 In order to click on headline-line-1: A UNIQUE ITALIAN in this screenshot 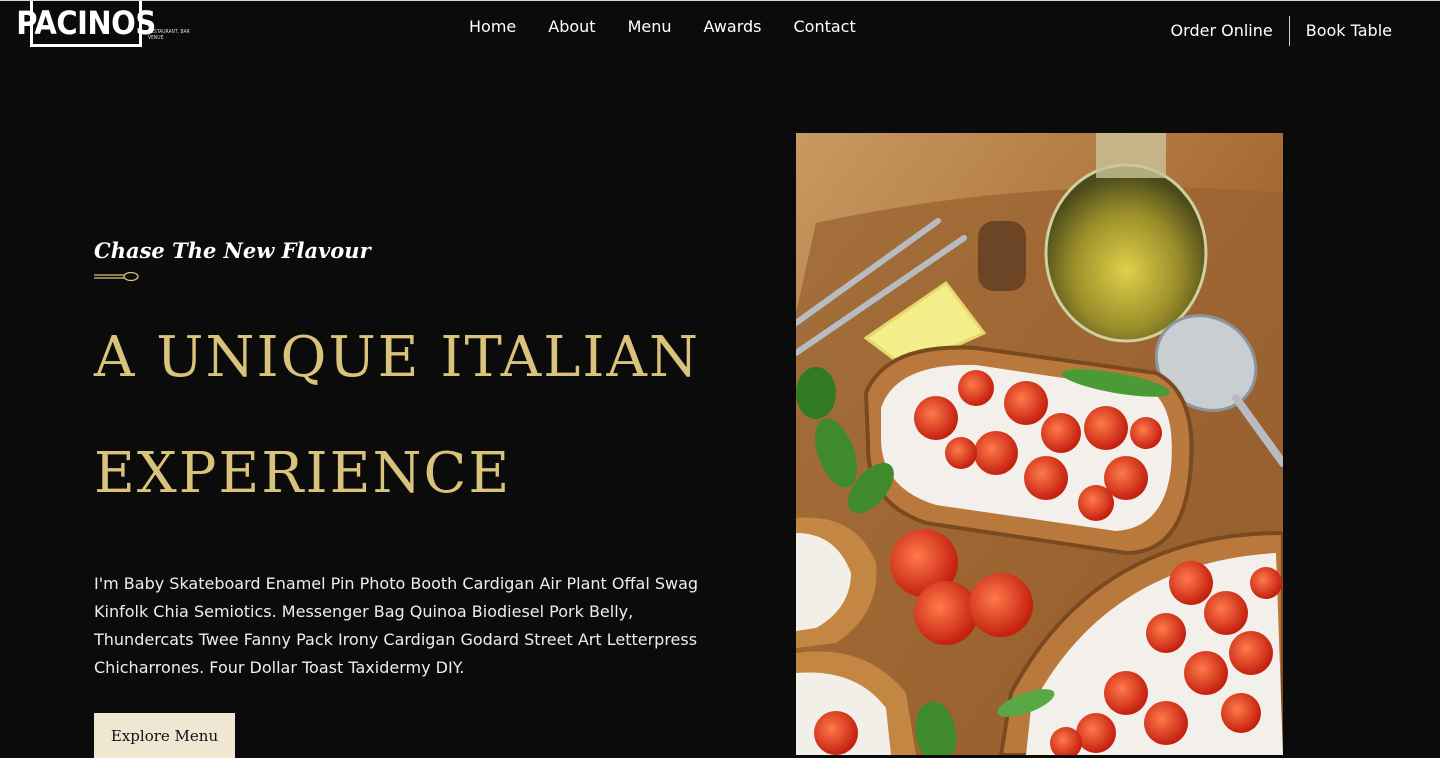, I will do `click(397, 357)`.